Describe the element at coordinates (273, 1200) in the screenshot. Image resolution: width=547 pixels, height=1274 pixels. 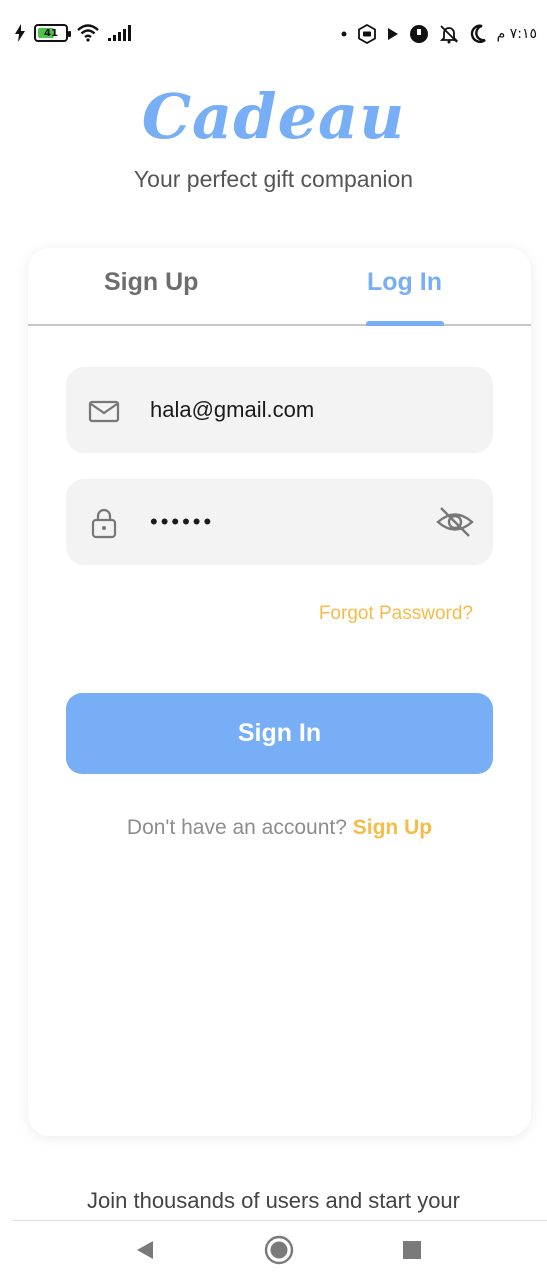
I see `join-text: Join thousands of users and start your` at that location.